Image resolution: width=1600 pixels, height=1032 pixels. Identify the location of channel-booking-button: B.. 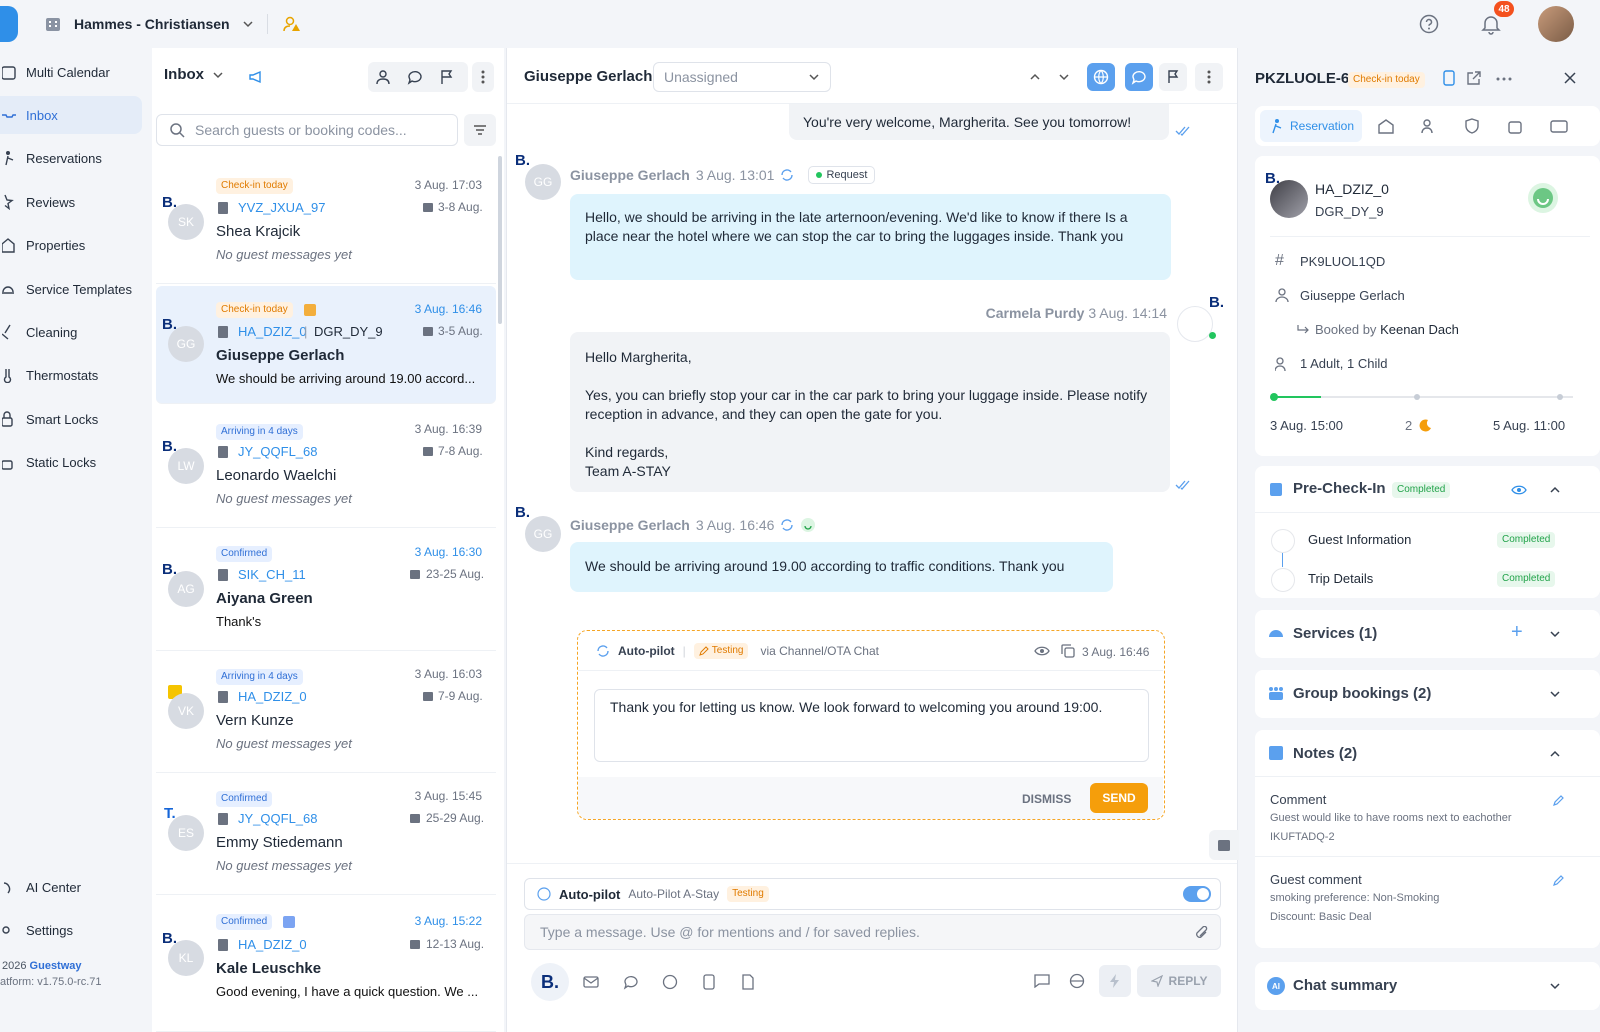
(550, 982).